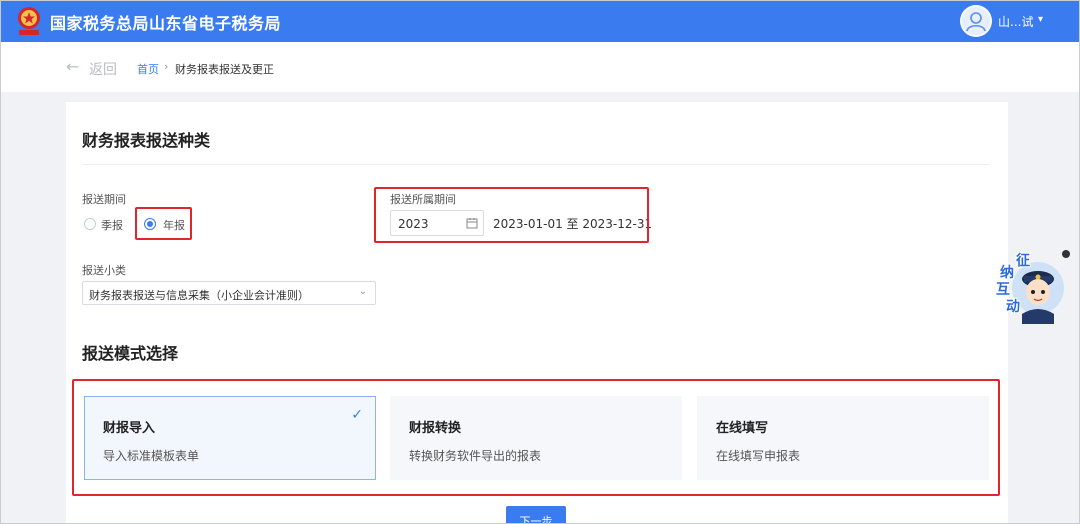 This screenshot has height=524, width=1080. What do you see at coordinates (90, 224) in the screenshot?
I see `radio-quarterly` at bounding box center [90, 224].